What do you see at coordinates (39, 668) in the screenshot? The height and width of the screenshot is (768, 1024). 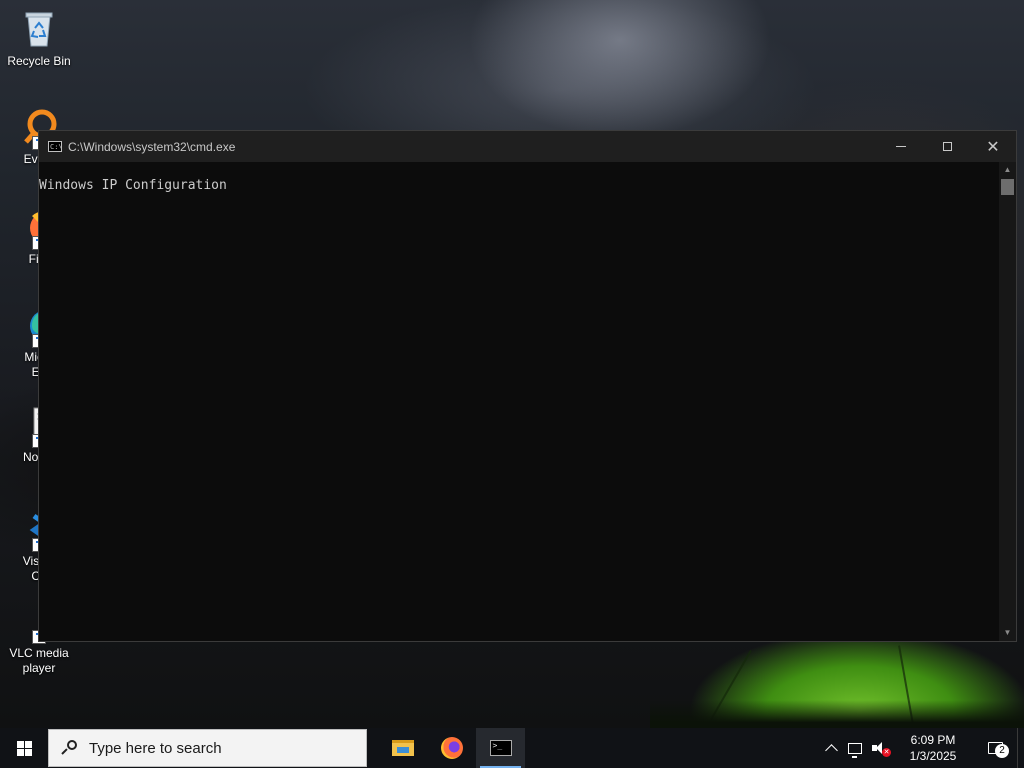 I see `desktop-icon-label: player` at bounding box center [39, 668].